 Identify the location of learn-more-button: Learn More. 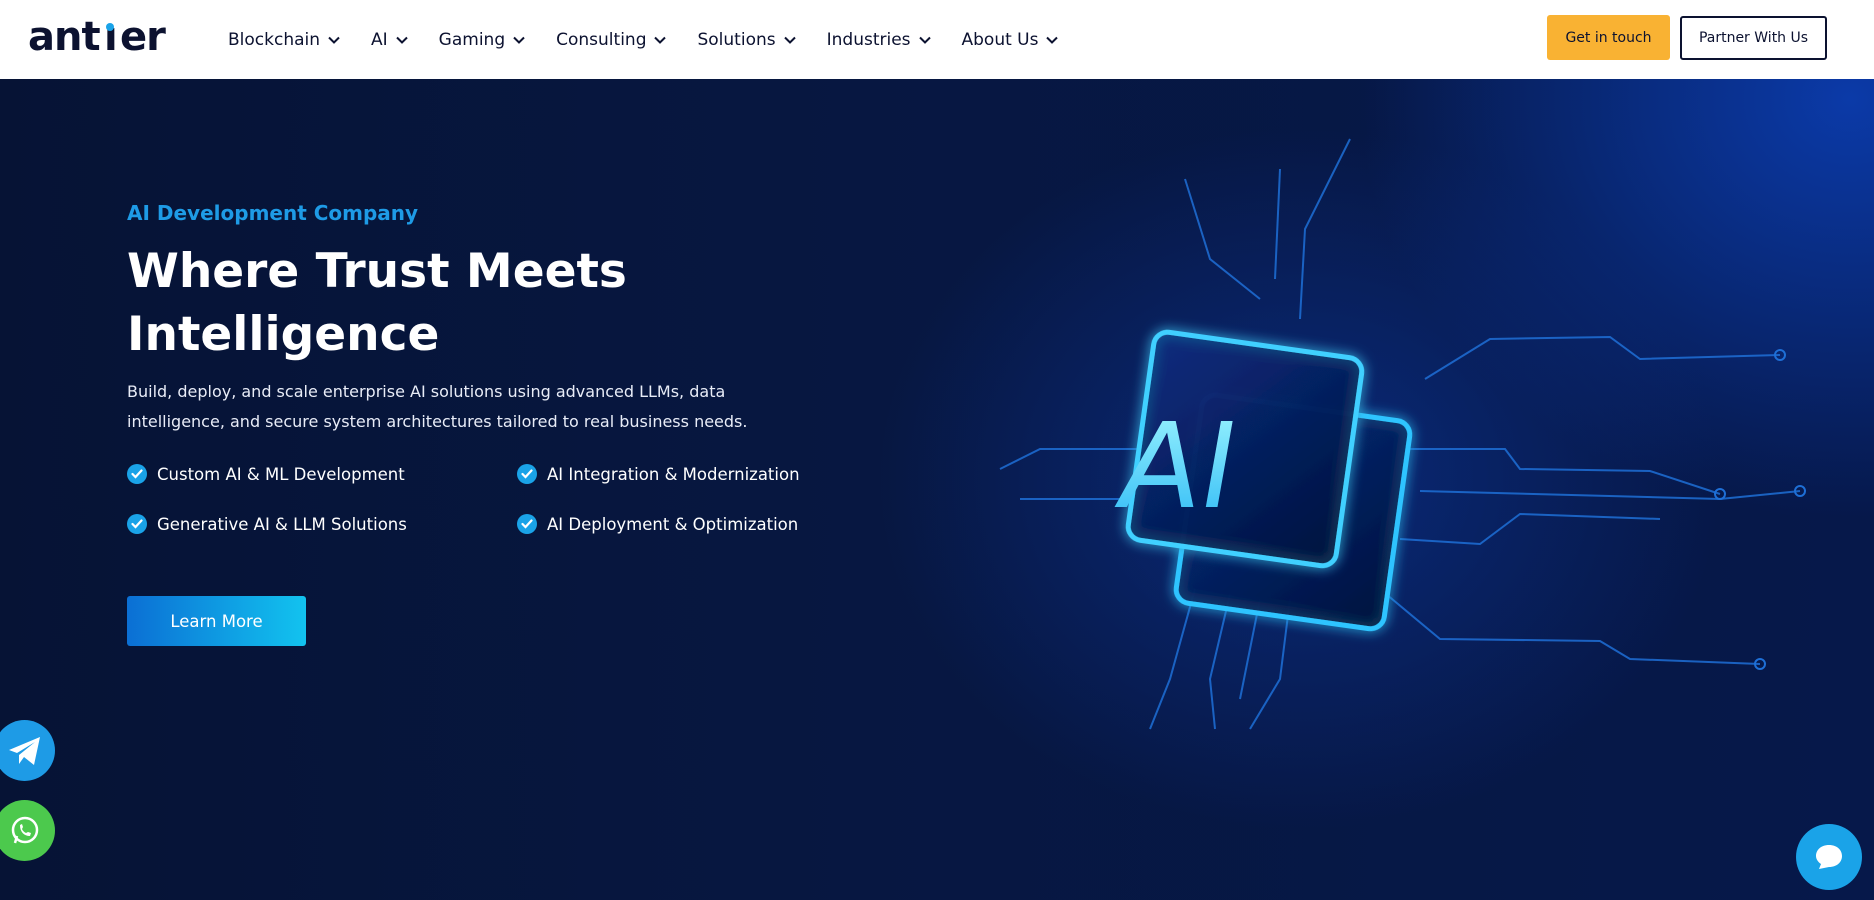
(216, 621).